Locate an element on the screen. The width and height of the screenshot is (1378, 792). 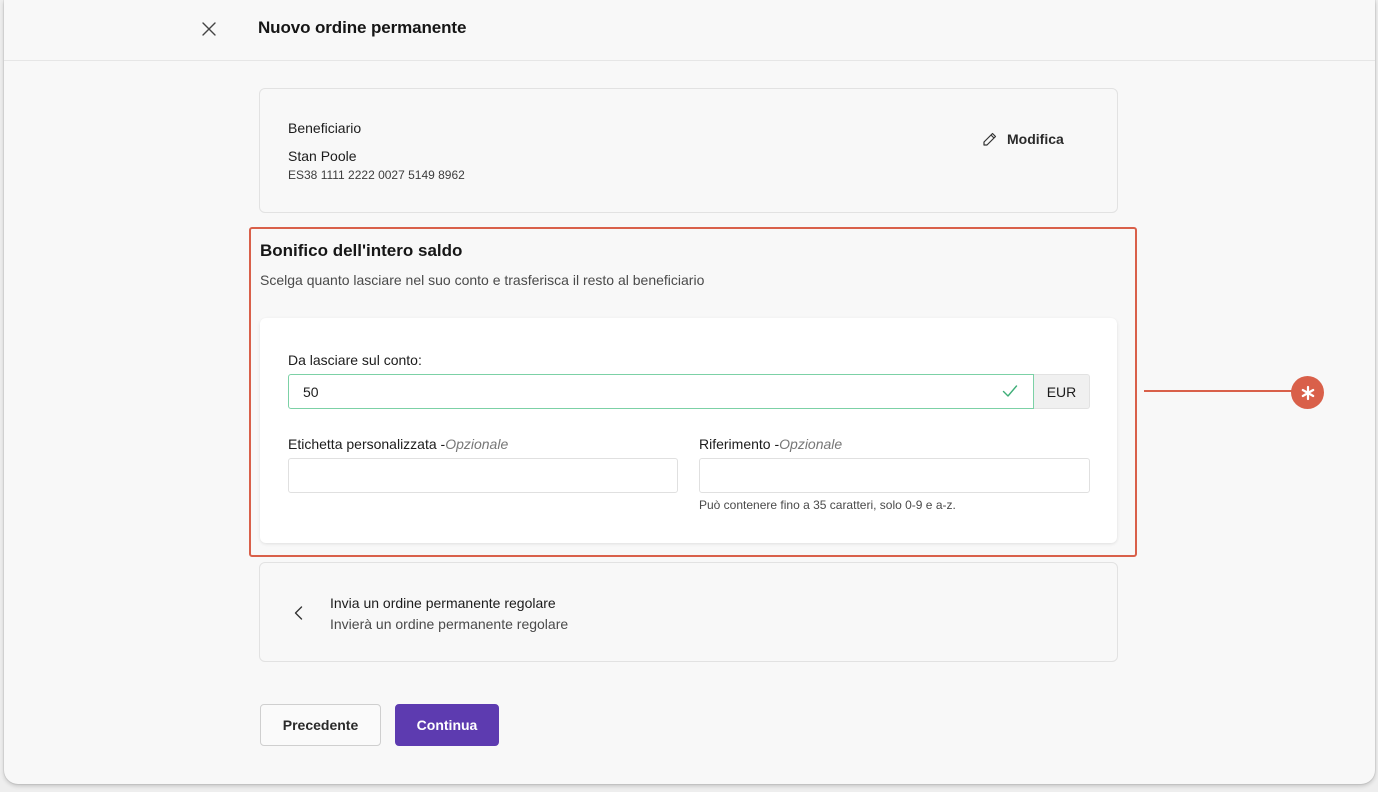
reference-label-text: Riferimento - is located at coordinates (739, 444).